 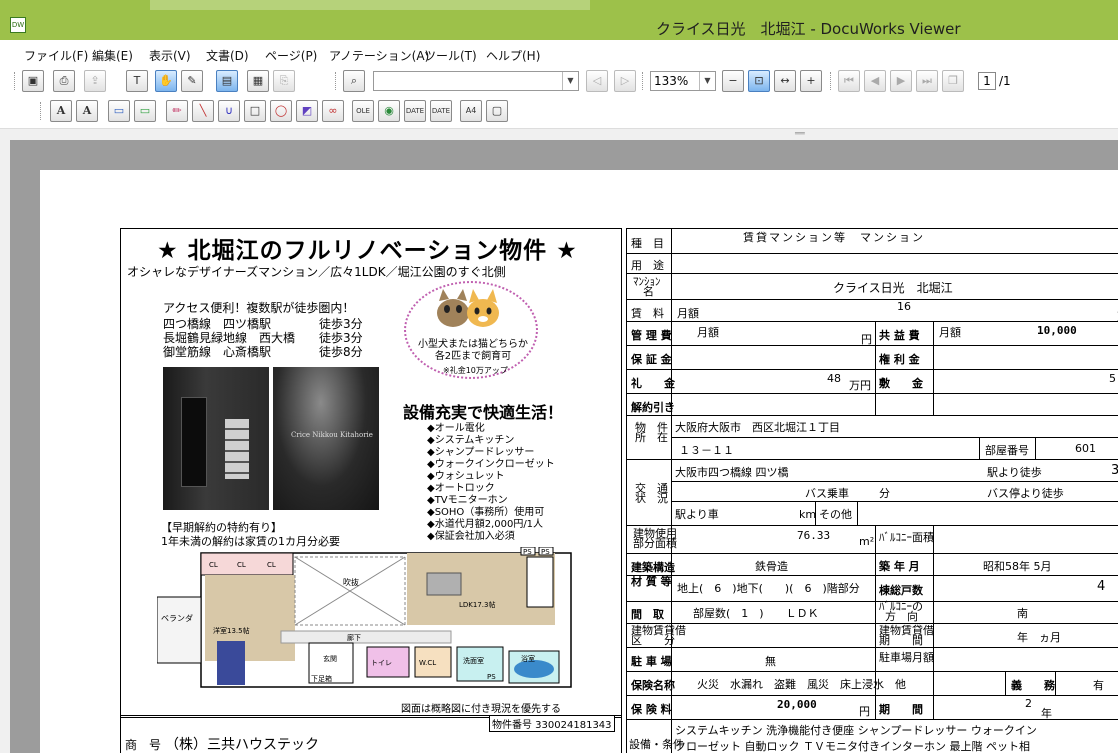 What do you see at coordinates (625, 81) in the screenshot?
I see `find-next-icon: ▷` at bounding box center [625, 81].